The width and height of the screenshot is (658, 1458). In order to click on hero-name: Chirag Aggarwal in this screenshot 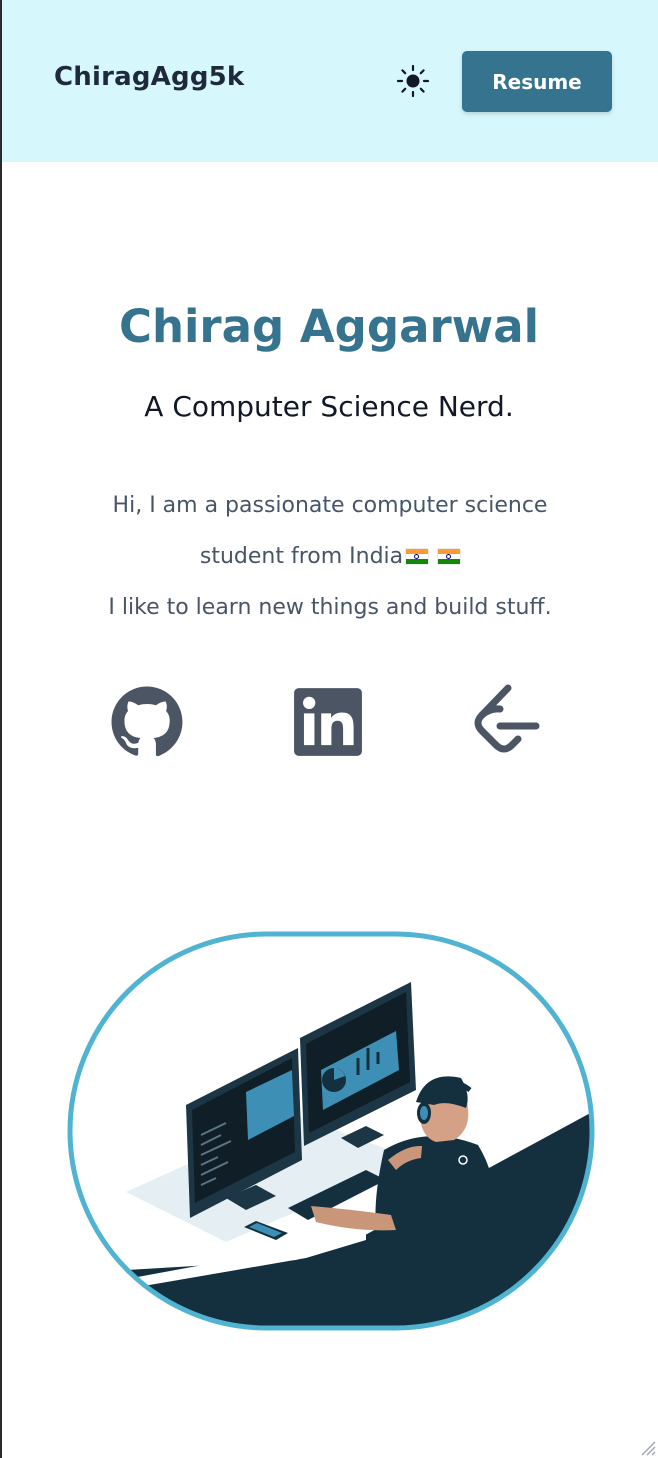, I will do `click(329, 326)`.